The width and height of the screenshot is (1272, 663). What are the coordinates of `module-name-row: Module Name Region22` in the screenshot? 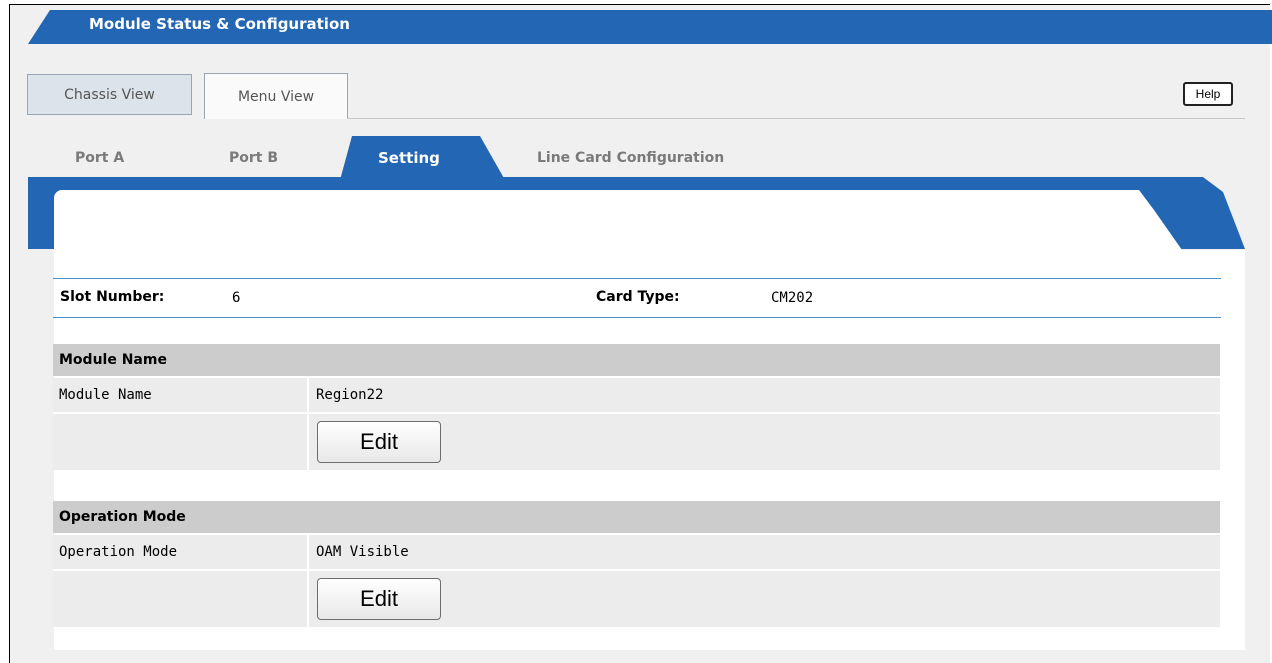 It's located at (636, 395).